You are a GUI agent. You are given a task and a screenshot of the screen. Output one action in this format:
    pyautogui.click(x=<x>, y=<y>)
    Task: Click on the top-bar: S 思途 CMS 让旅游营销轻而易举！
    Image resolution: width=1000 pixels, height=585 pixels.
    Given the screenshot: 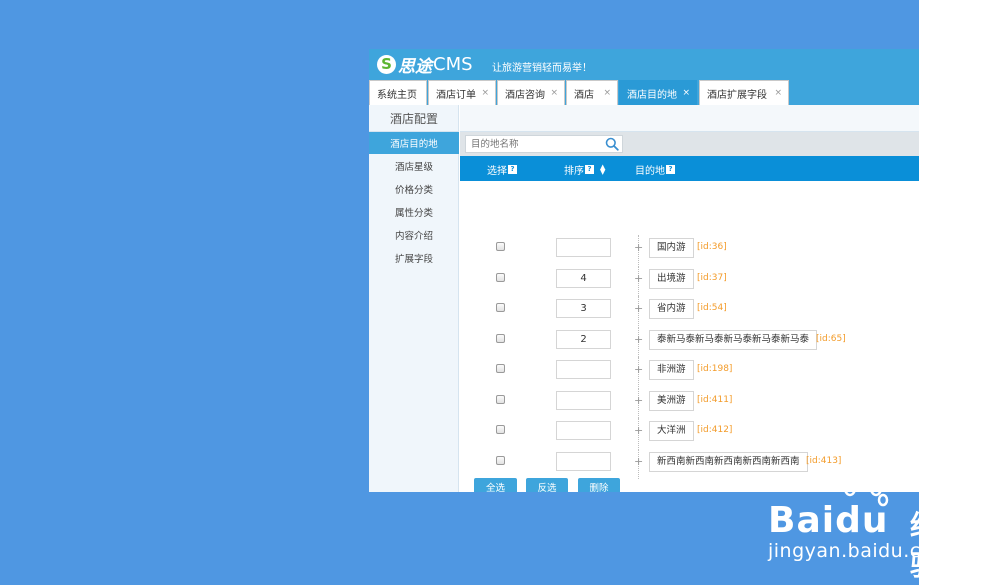 What is the action you would take?
    pyautogui.click(x=644, y=64)
    